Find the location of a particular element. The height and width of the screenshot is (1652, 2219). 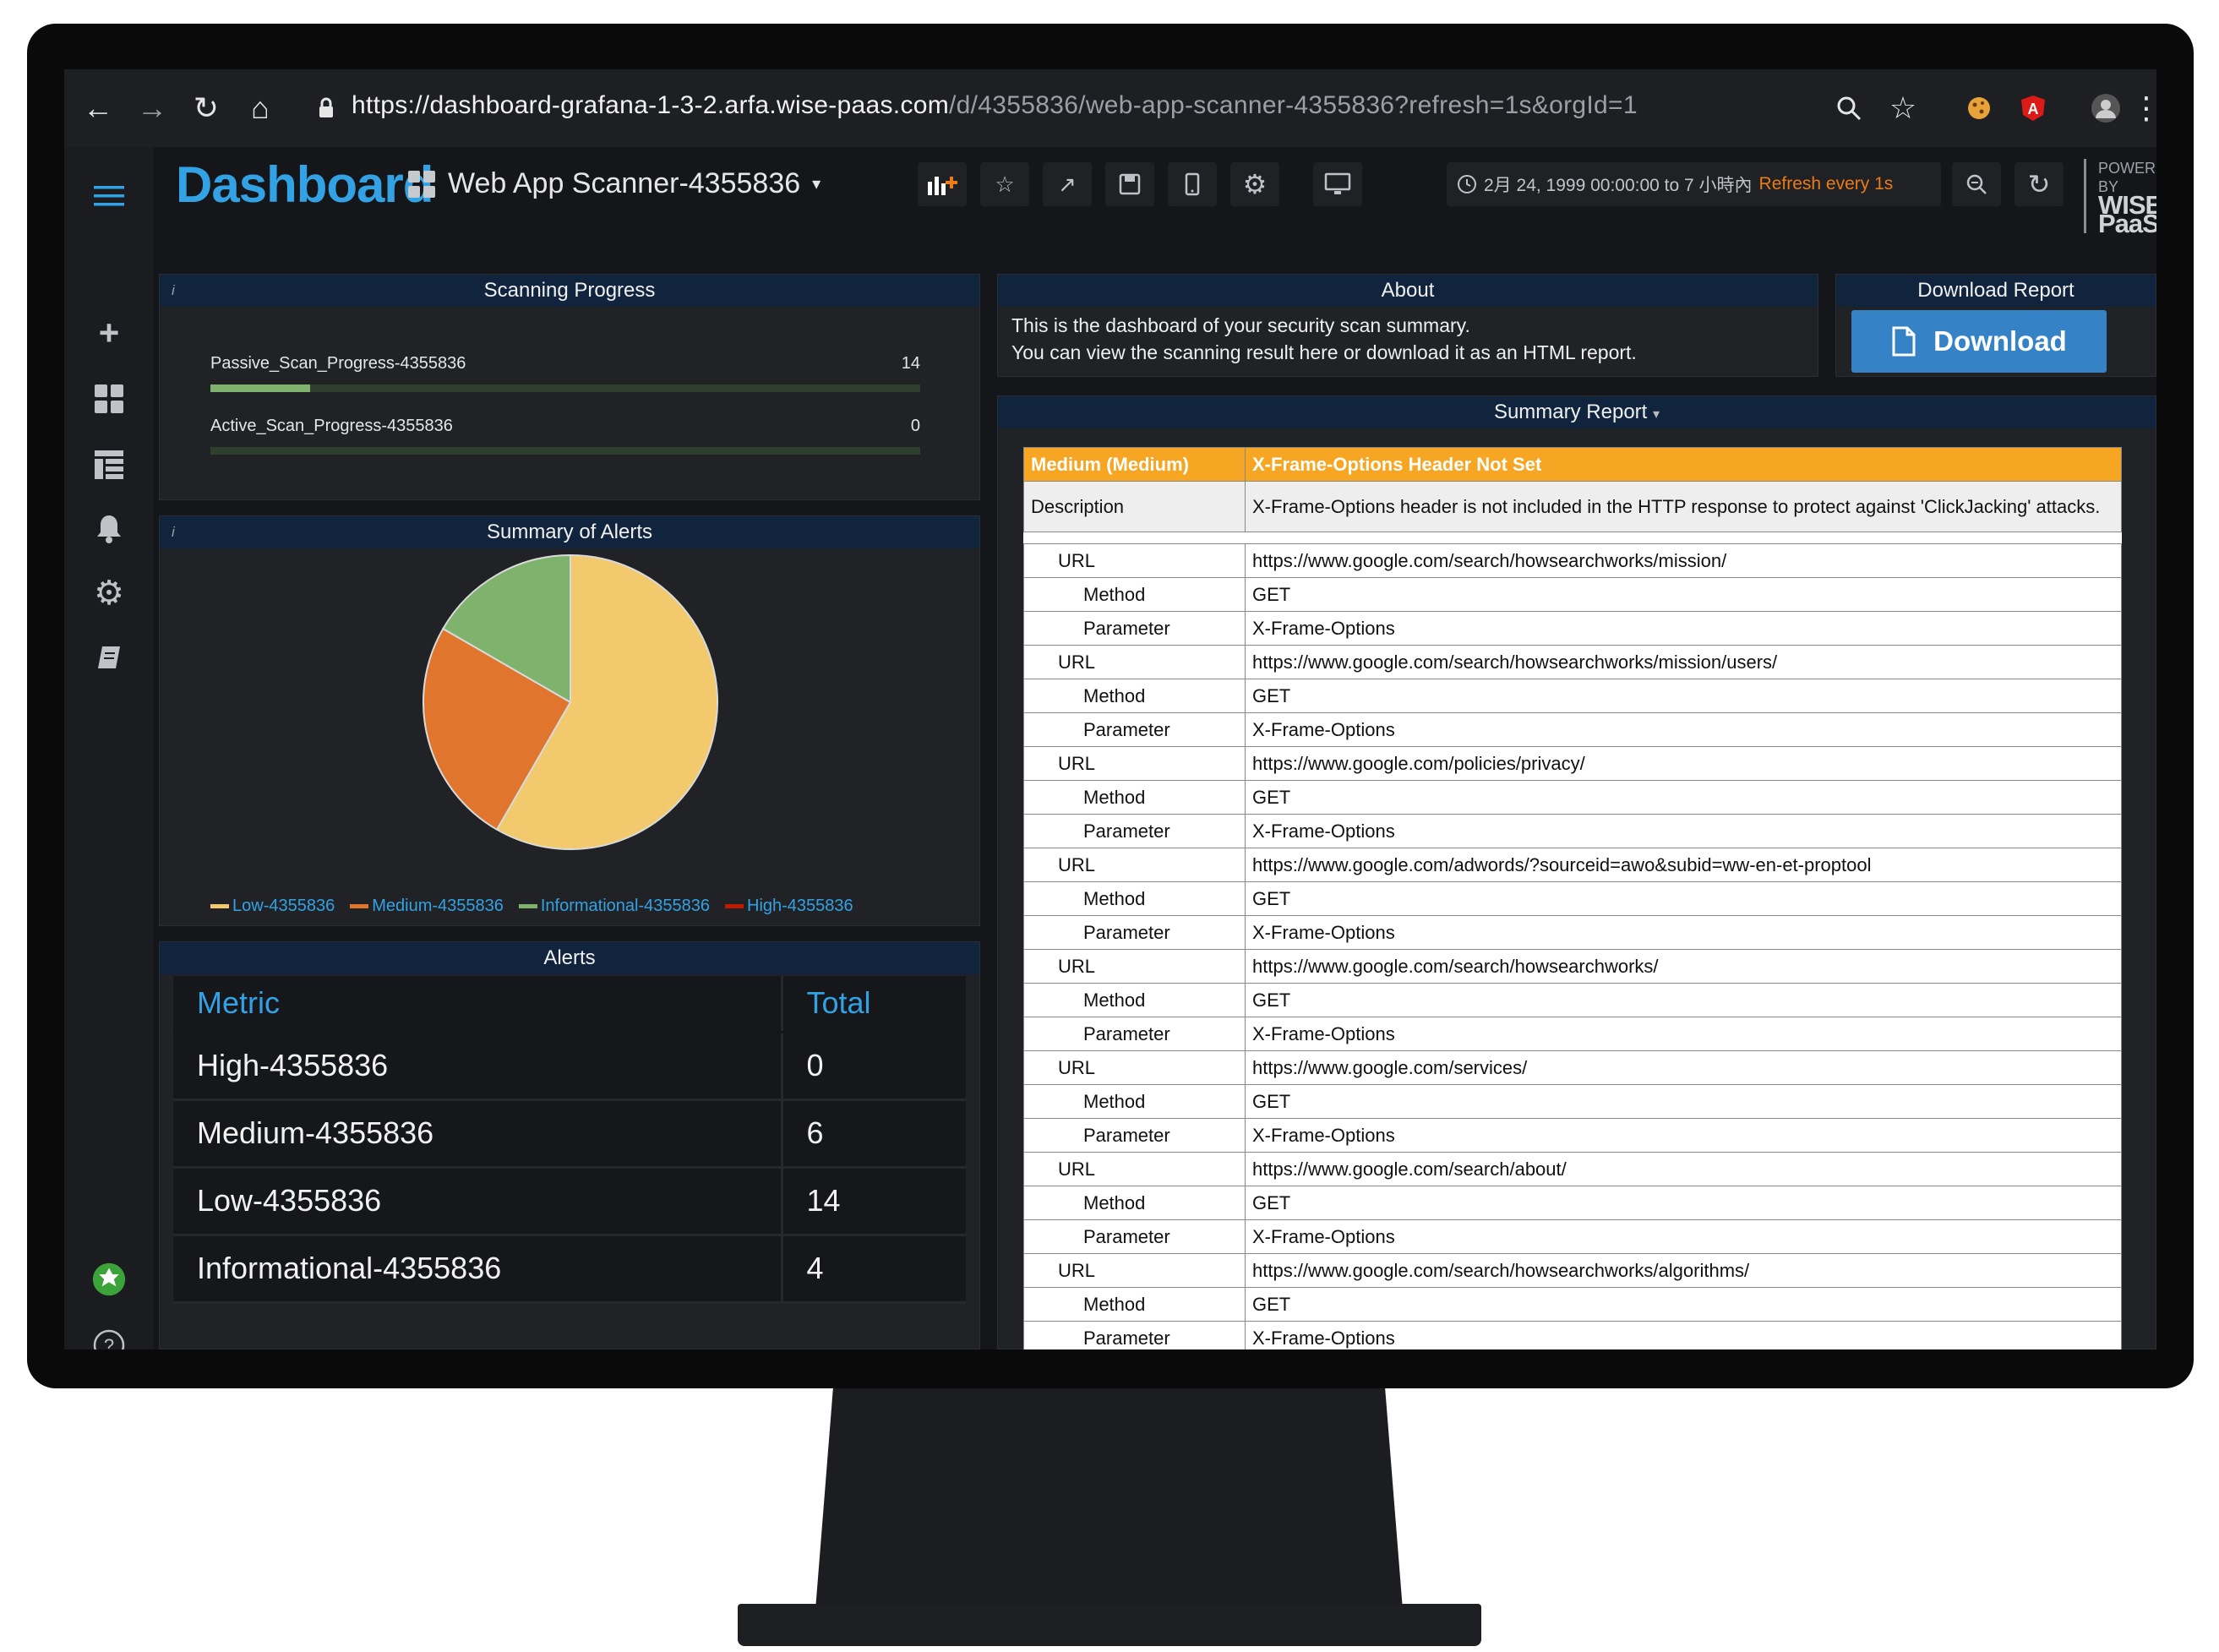

risk-level-cell: Medium (Medium) is located at coordinates (1134, 465).